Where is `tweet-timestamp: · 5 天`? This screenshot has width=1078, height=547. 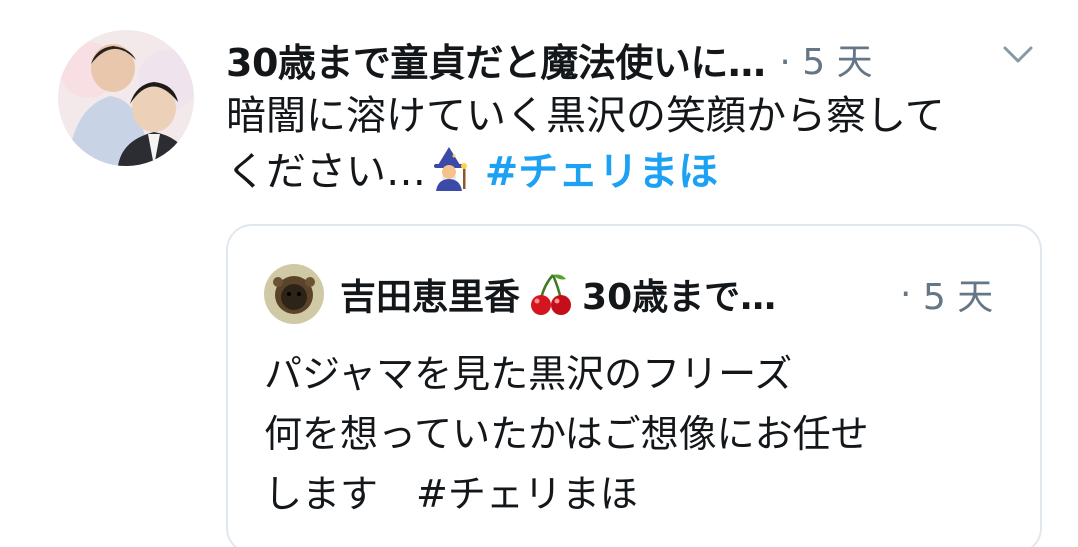
tweet-timestamp: · 5 天 is located at coordinates (825, 59).